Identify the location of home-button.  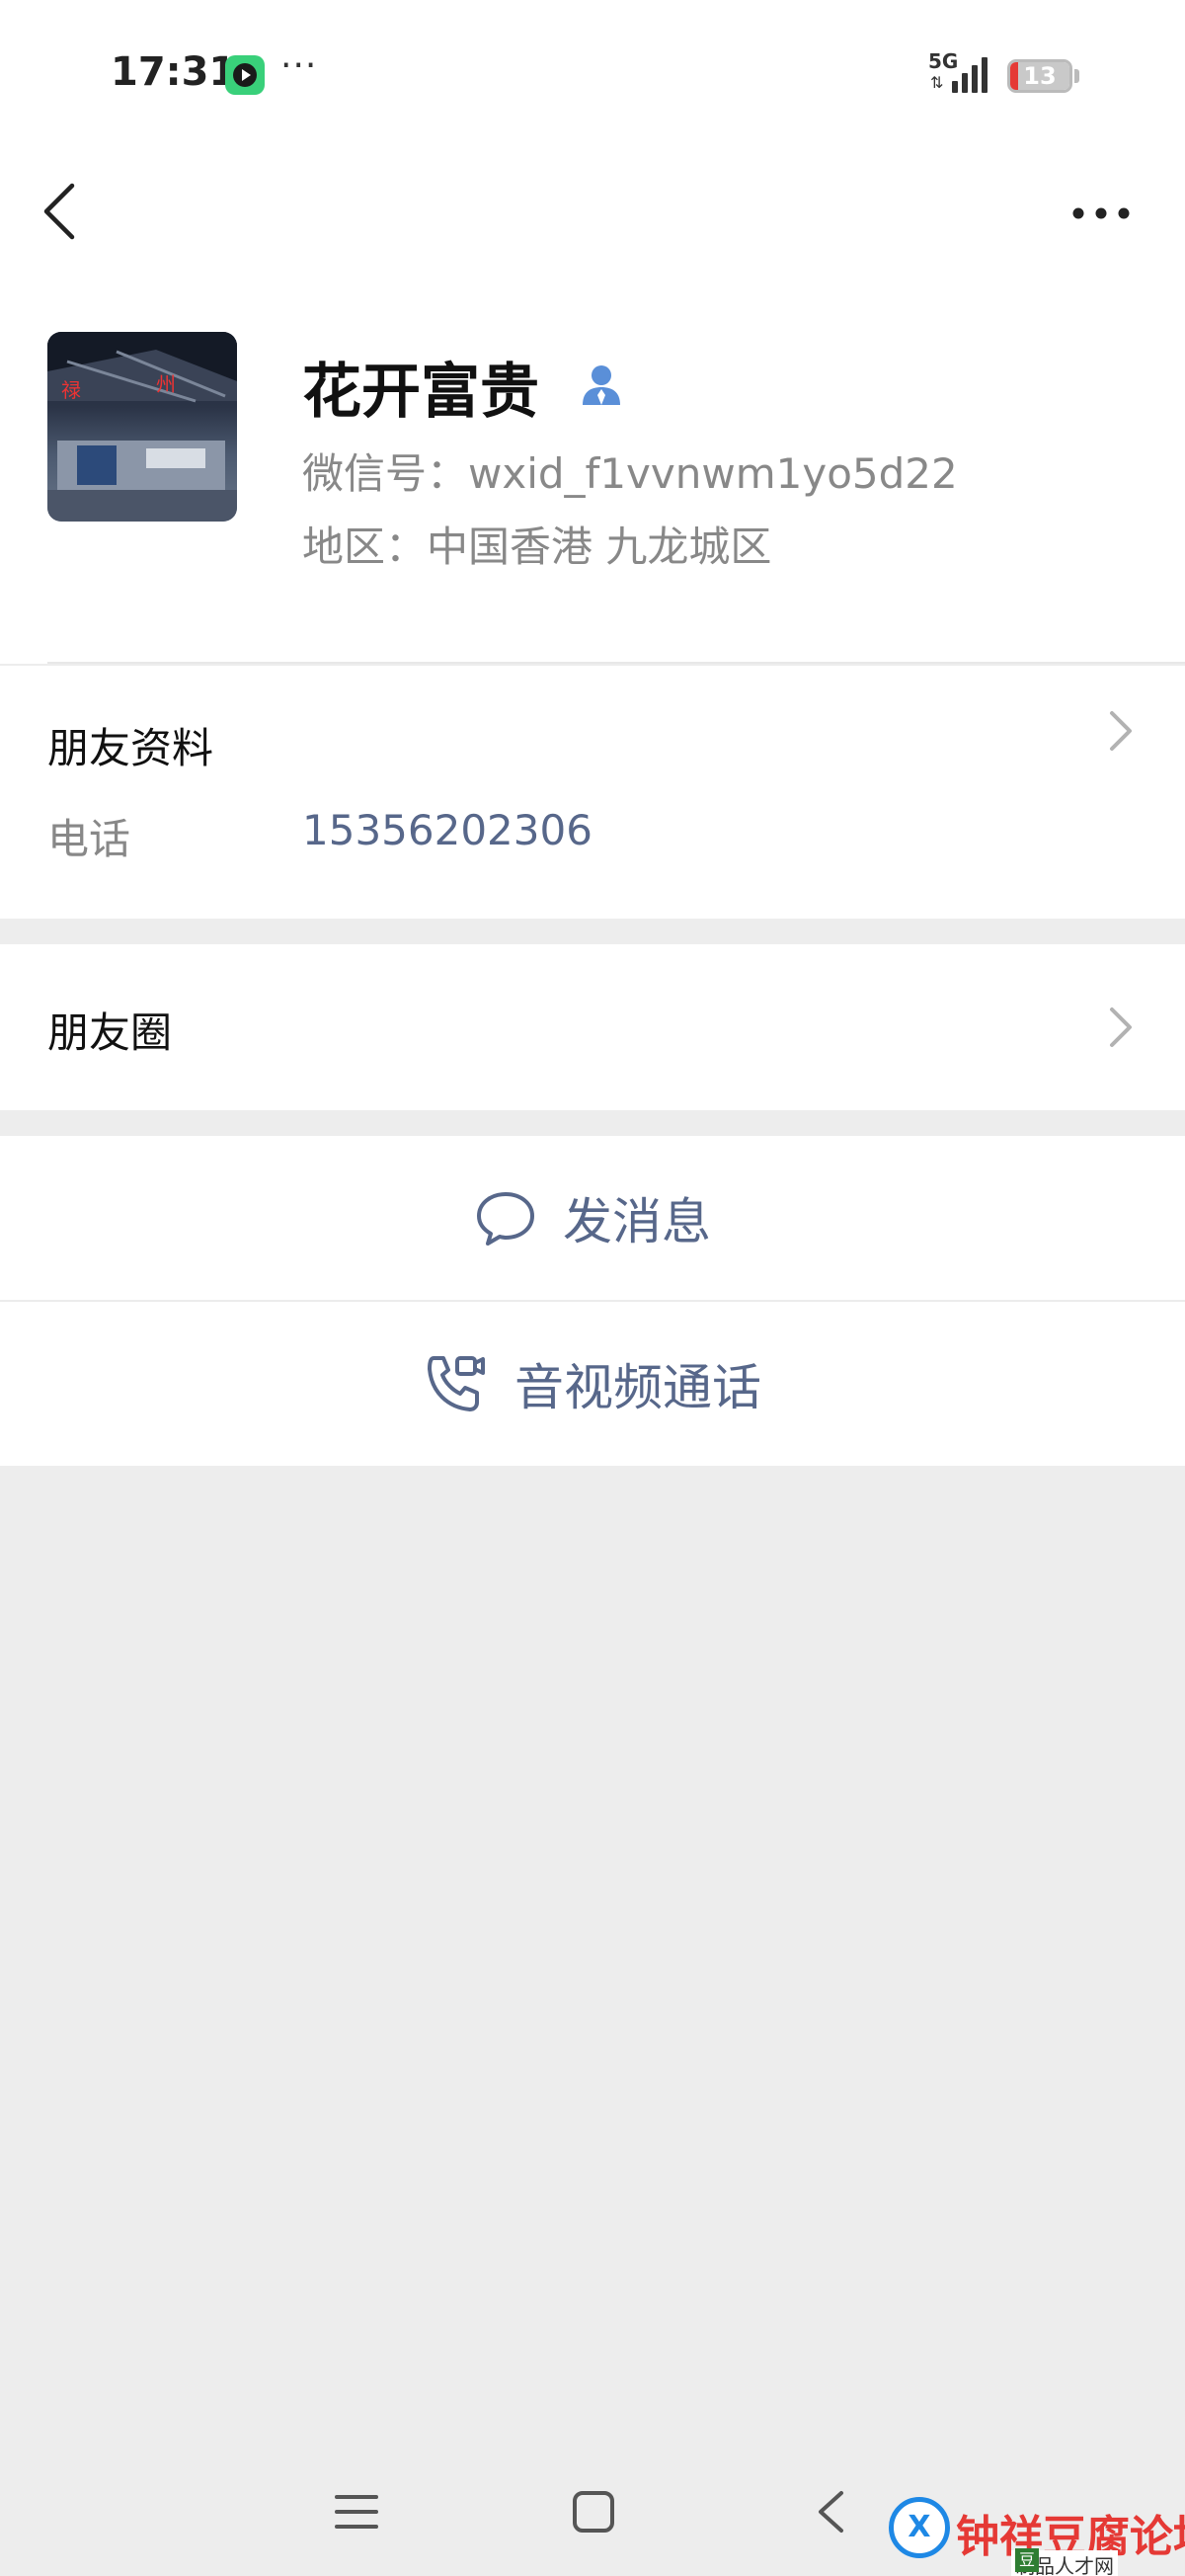
(594, 2511).